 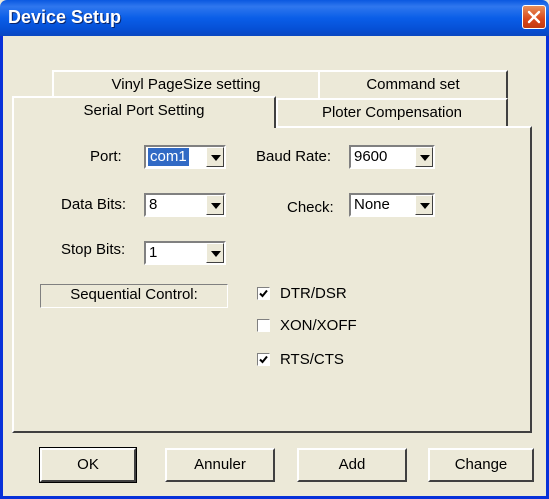 I want to click on check-value: None, so click(x=372, y=204).